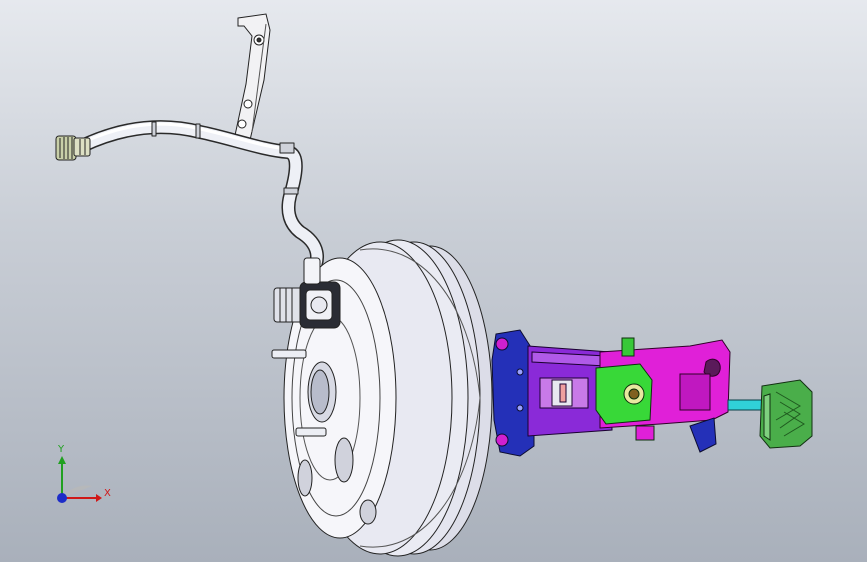 This screenshot has height=562, width=867. Describe the element at coordinates (62, 498) in the screenshot. I see `z-axis-dot` at that location.